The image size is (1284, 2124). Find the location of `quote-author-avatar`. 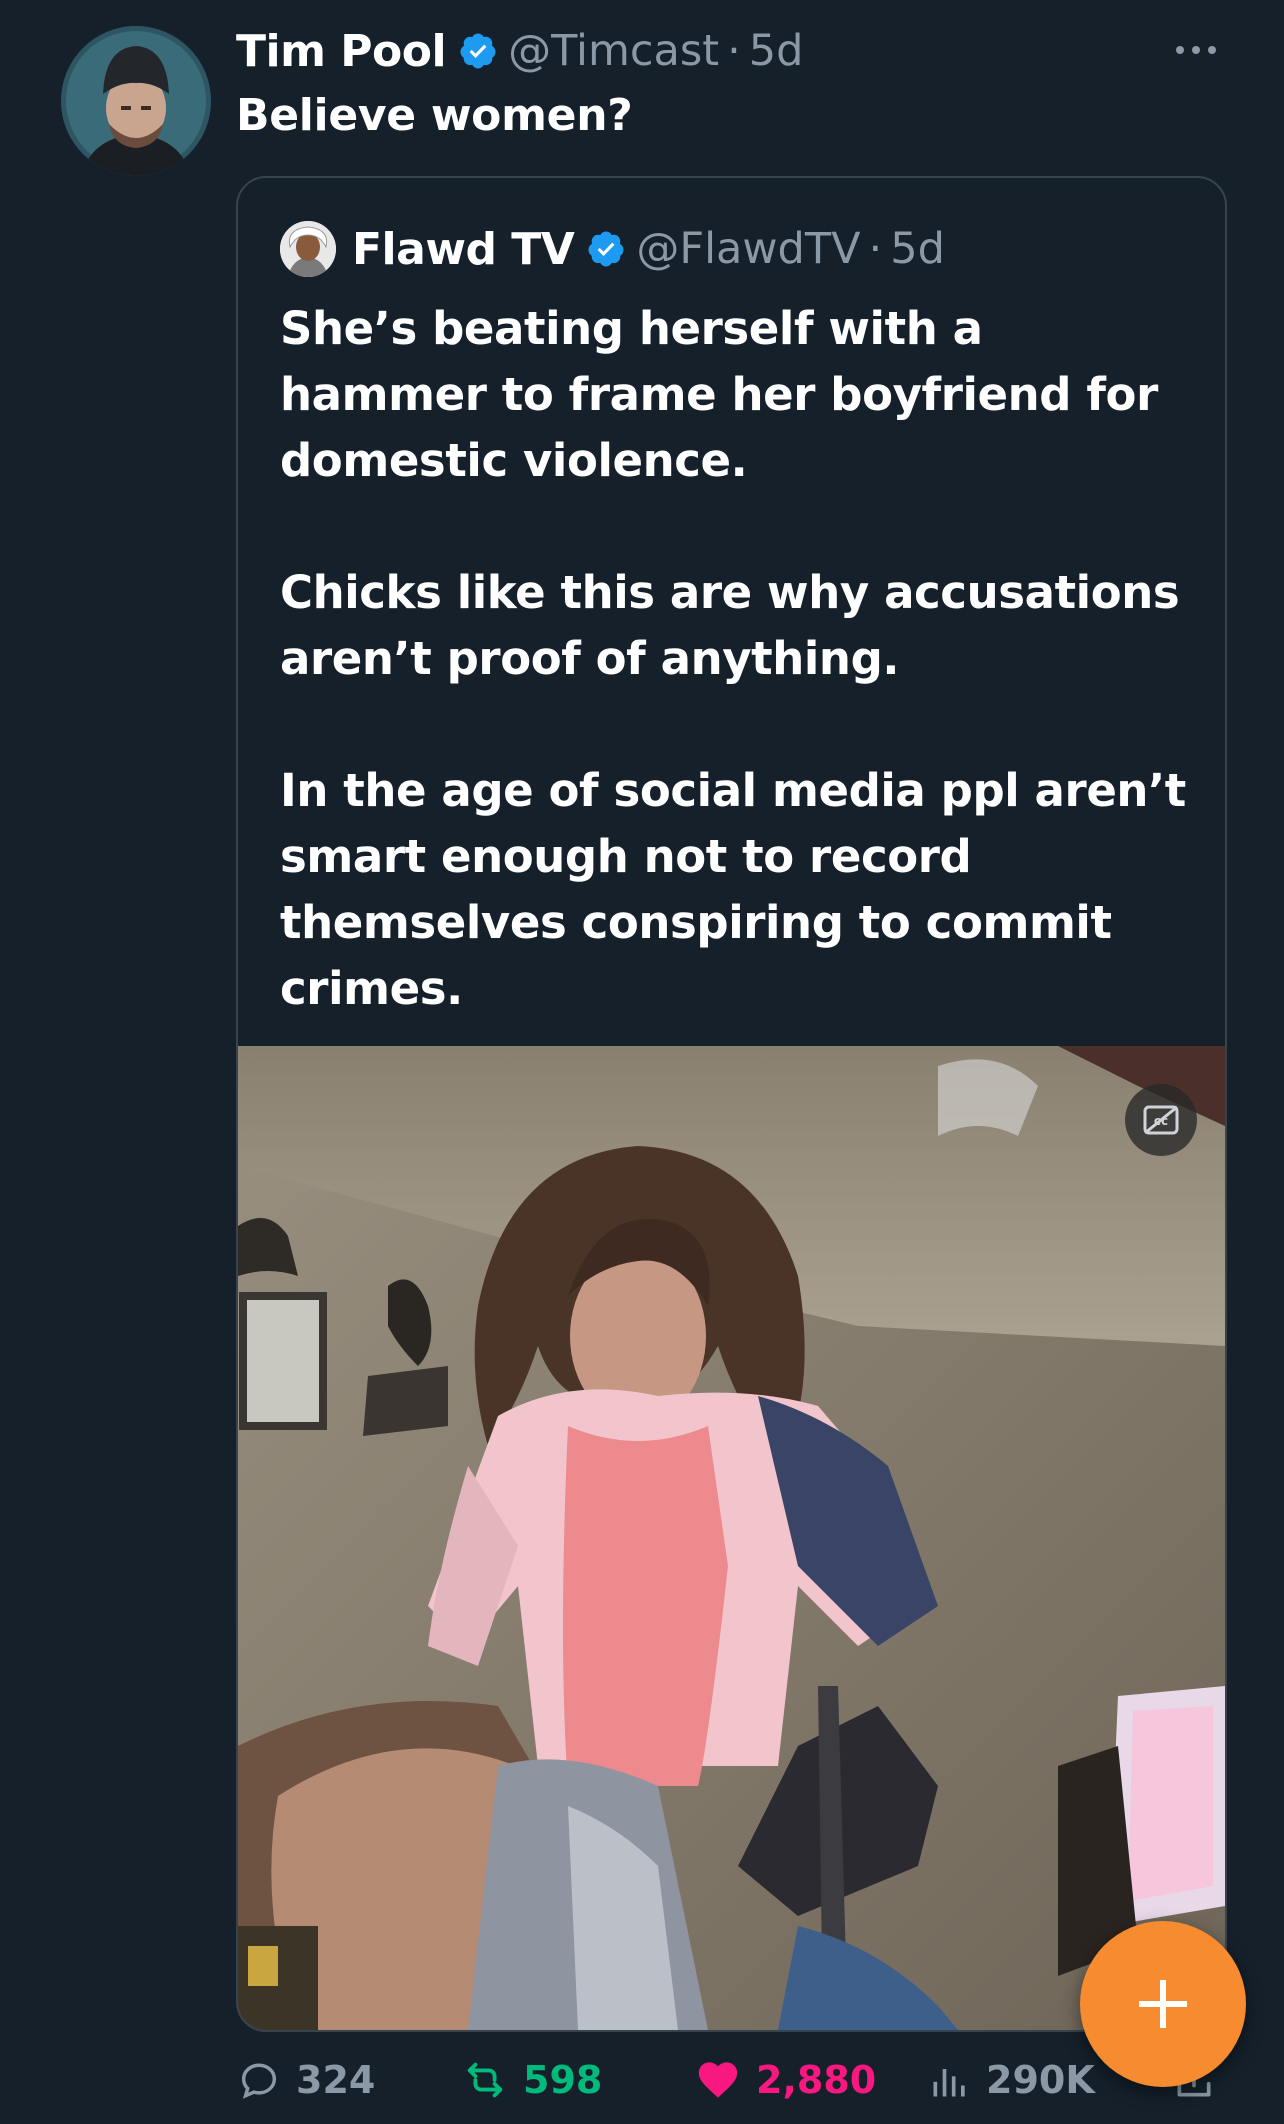

quote-author-avatar is located at coordinates (308, 249).